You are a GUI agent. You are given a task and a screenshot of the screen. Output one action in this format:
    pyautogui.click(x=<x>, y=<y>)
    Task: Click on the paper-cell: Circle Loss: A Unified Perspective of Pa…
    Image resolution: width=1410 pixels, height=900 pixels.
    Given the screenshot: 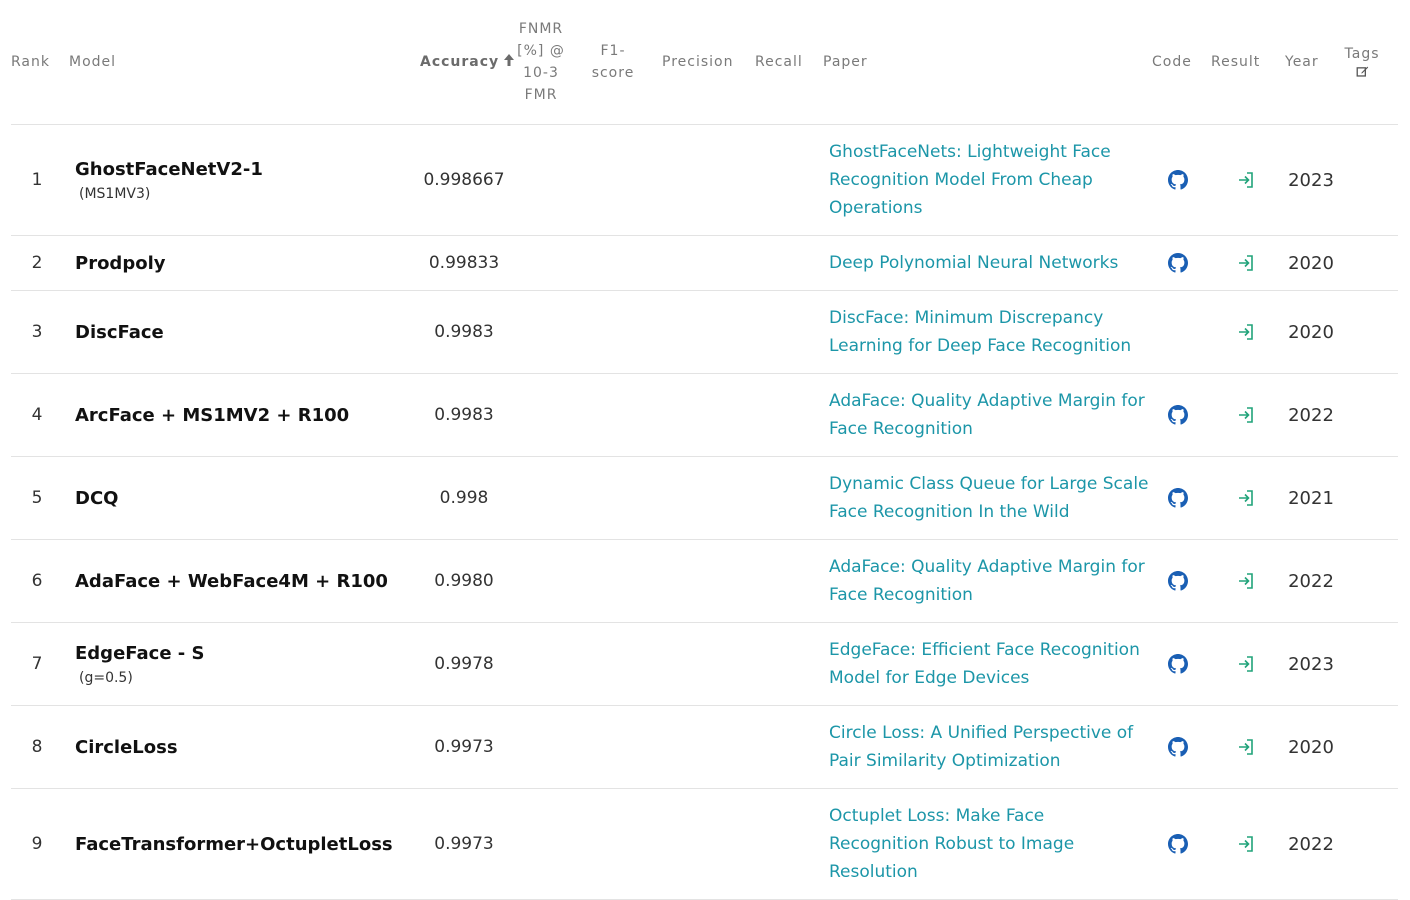 What is the action you would take?
    pyautogui.click(x=989, y=747)
    